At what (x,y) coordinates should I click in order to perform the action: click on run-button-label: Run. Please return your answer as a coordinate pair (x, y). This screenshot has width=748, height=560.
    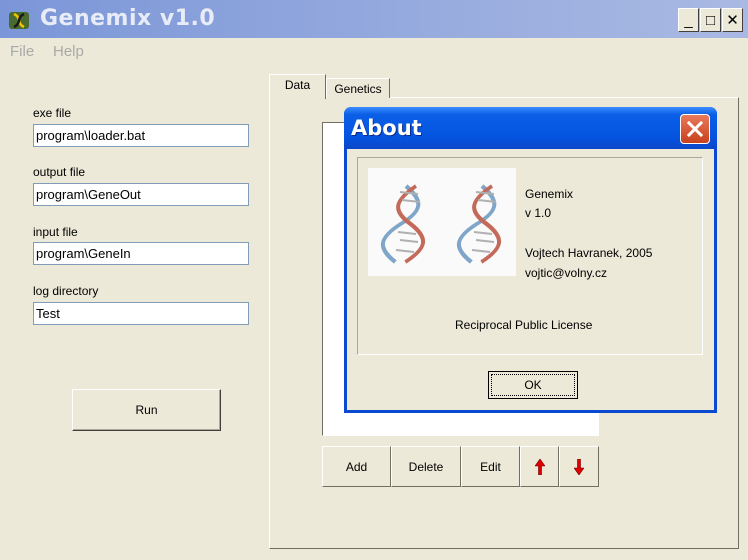
    Looking at the image, I should click on (146, 410).